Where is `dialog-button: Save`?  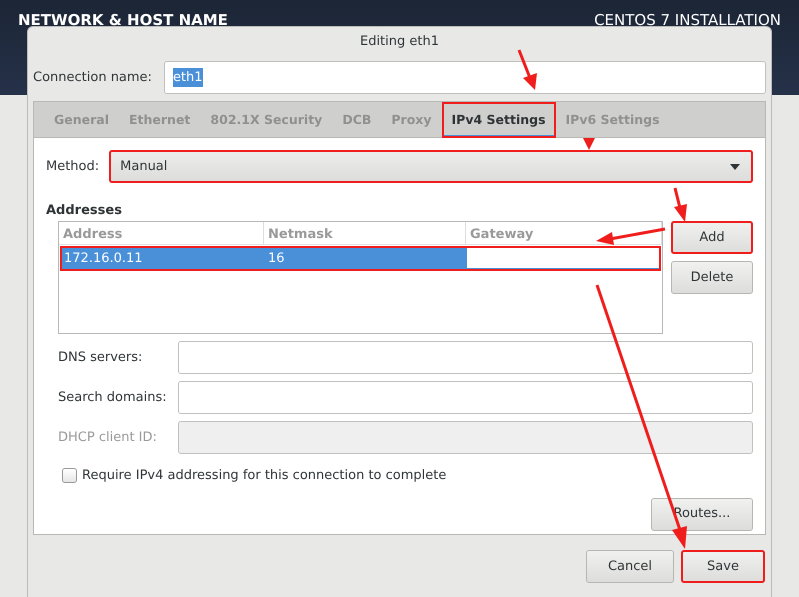 dialog-button: Save is located at coordinates (723, 566).